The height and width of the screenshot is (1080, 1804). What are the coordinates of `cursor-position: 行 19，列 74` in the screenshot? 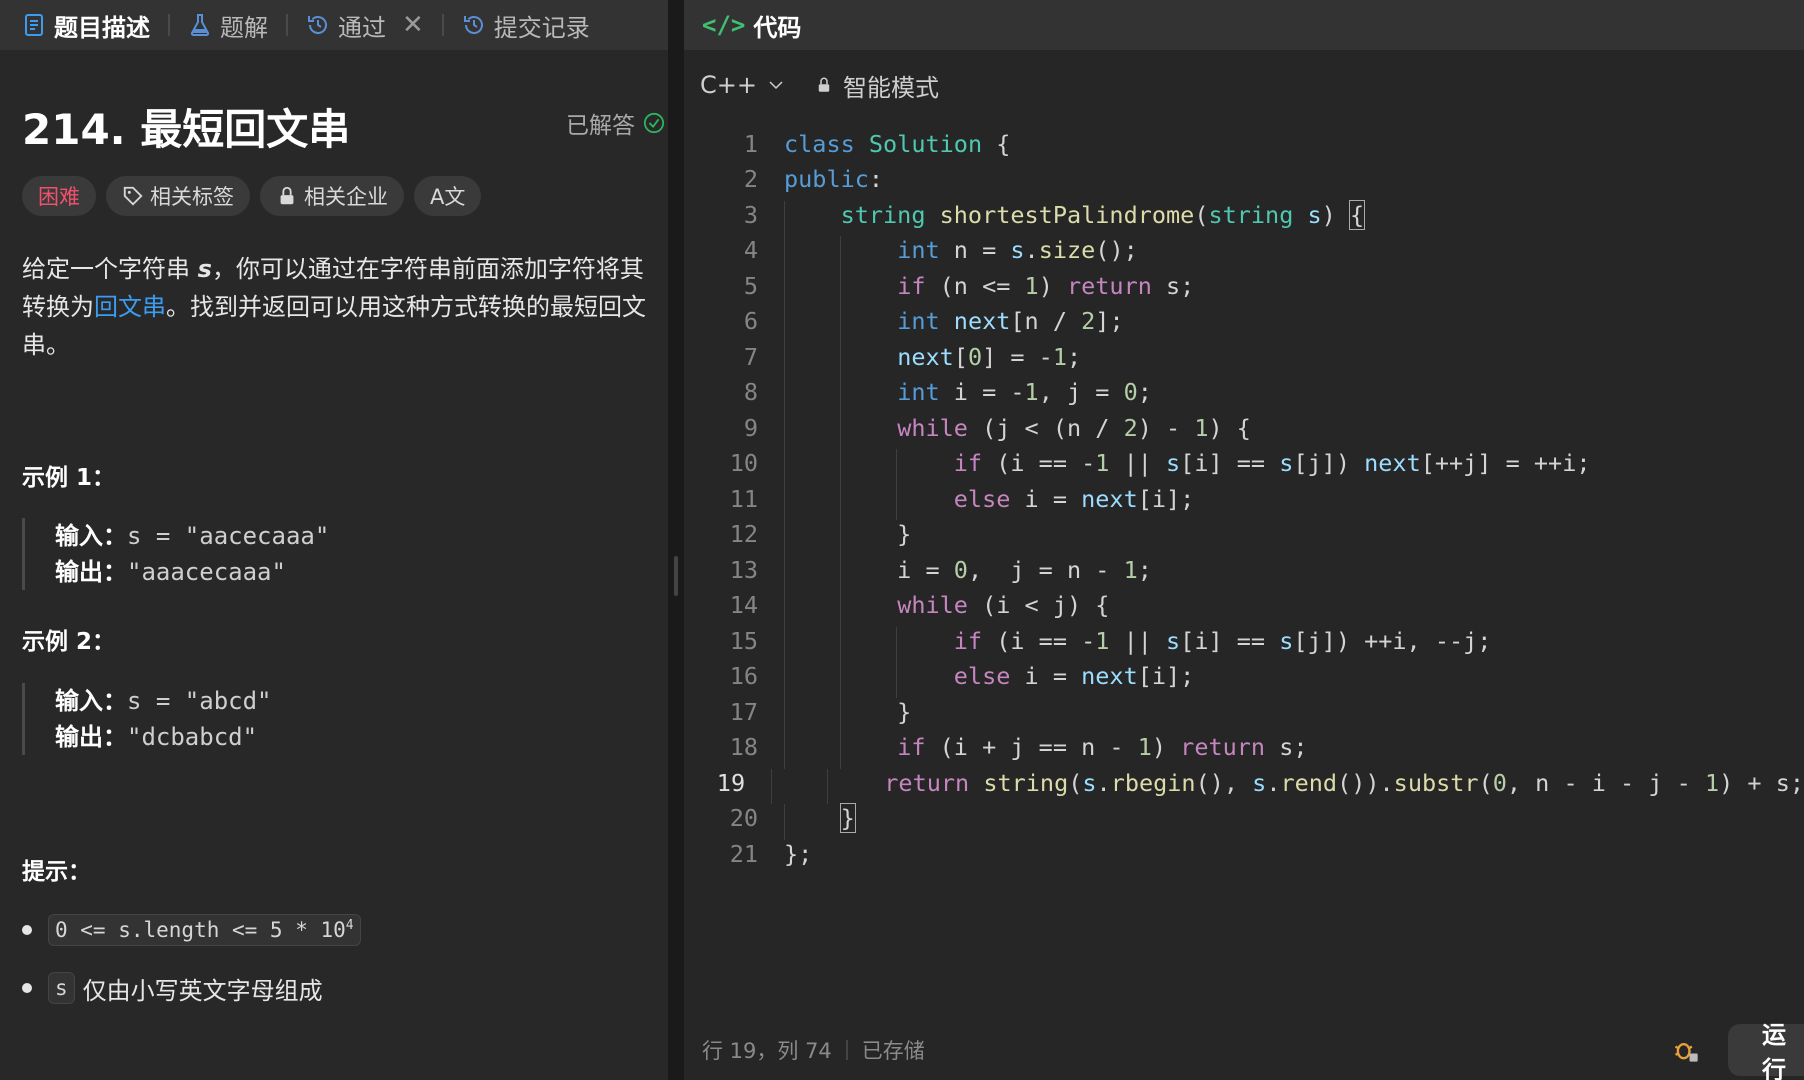 It's located at (767, 1051).